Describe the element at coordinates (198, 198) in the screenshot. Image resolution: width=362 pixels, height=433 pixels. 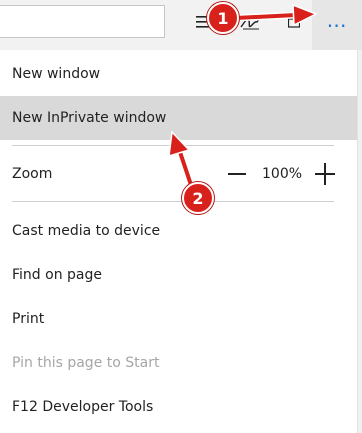
I see `callout-badge-2: 2` at that location.